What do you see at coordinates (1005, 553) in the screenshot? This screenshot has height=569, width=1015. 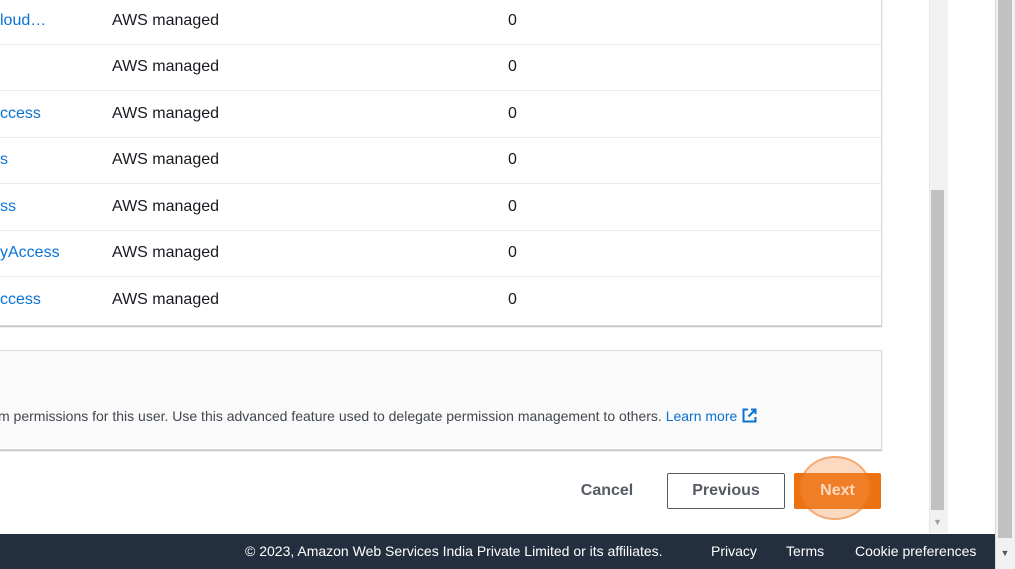 I see `page-scroll-down-arrow-icon: ▼` at bounding box center [1005, 553].